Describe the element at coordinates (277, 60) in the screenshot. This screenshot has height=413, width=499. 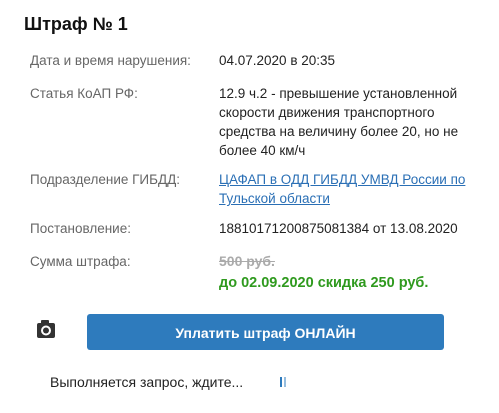
I see `violation-date-value: 04.07.2020 в 20:35` at that location.